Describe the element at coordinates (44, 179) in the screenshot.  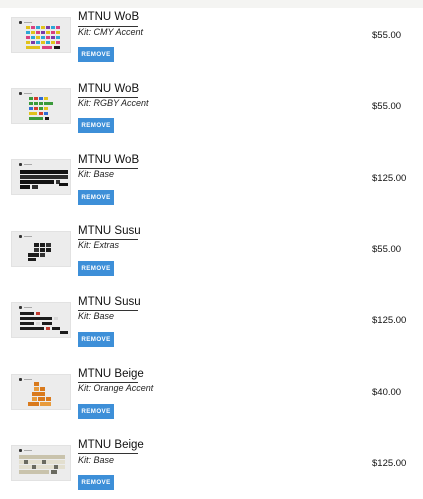
I see `keycap-set-wob-base-image` at that location.